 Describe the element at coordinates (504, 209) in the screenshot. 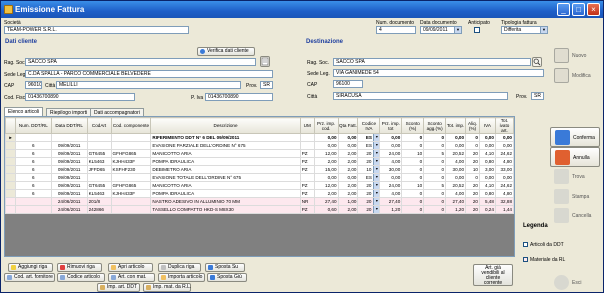

I see `table-cell: 1,44` at that location.